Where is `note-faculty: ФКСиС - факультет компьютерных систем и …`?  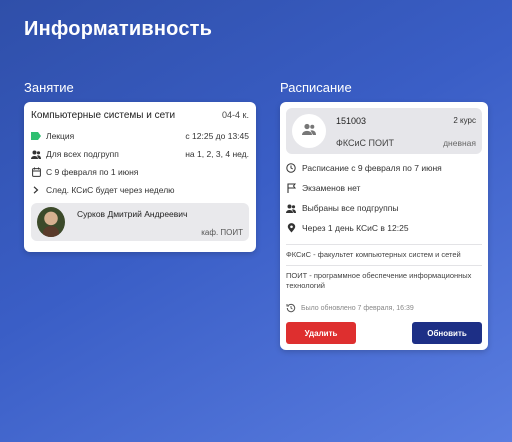
note-faculty: ФКСиС - факультет компьютерных систем и … is located at coordinates (373, 254).